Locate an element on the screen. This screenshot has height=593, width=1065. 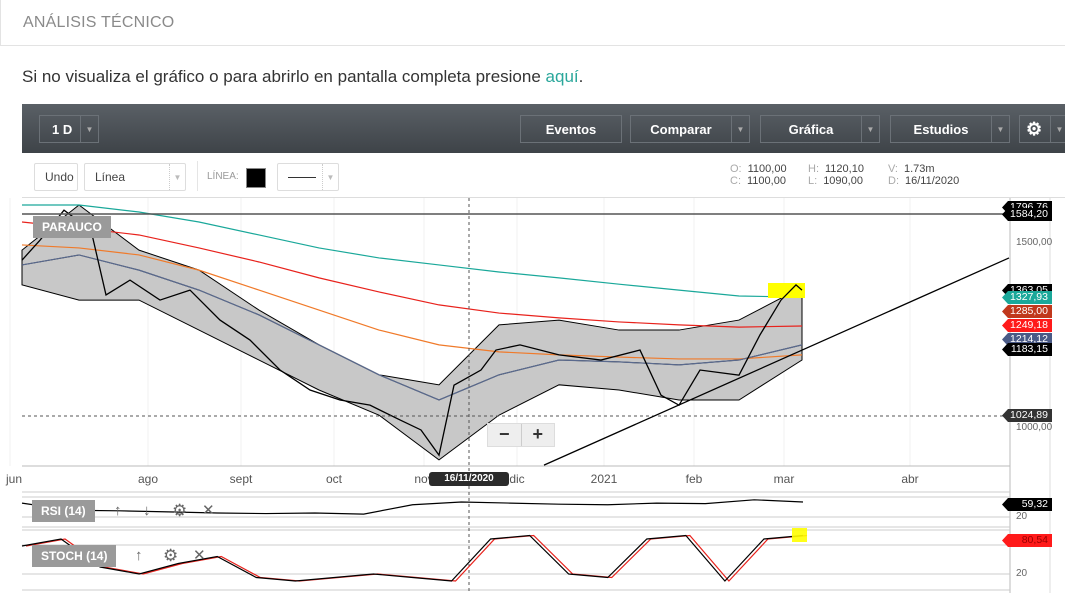
x-axis-month-label: dic is located at coordinates (517, 479).